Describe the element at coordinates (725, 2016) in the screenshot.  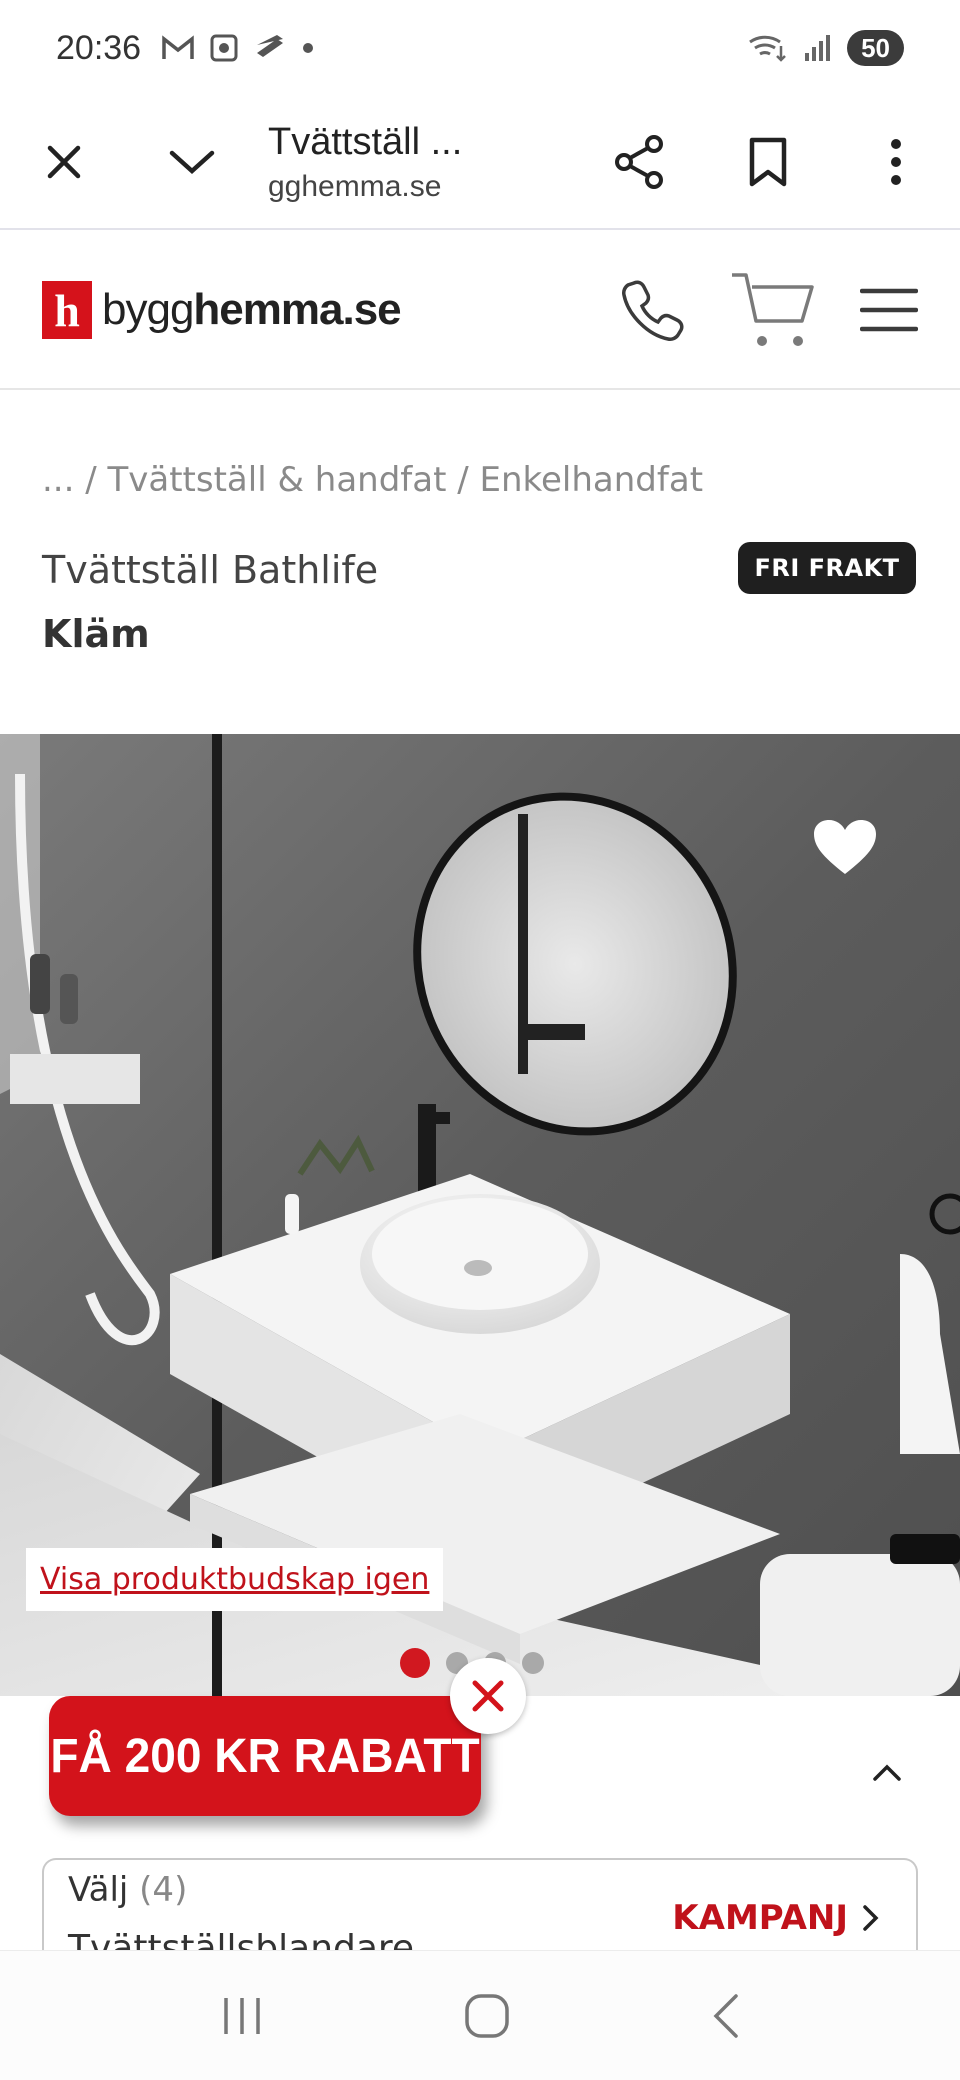
I see `back-icon` at that location.